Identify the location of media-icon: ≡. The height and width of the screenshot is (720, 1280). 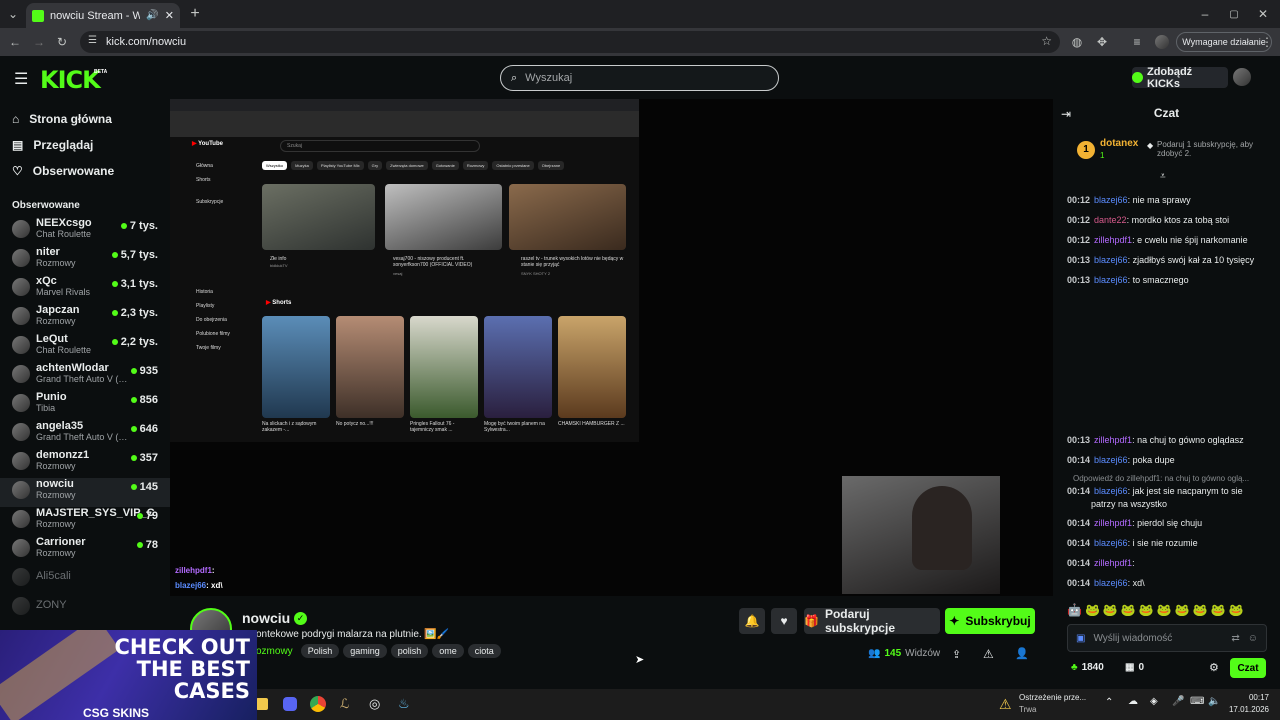
(1137, 42).